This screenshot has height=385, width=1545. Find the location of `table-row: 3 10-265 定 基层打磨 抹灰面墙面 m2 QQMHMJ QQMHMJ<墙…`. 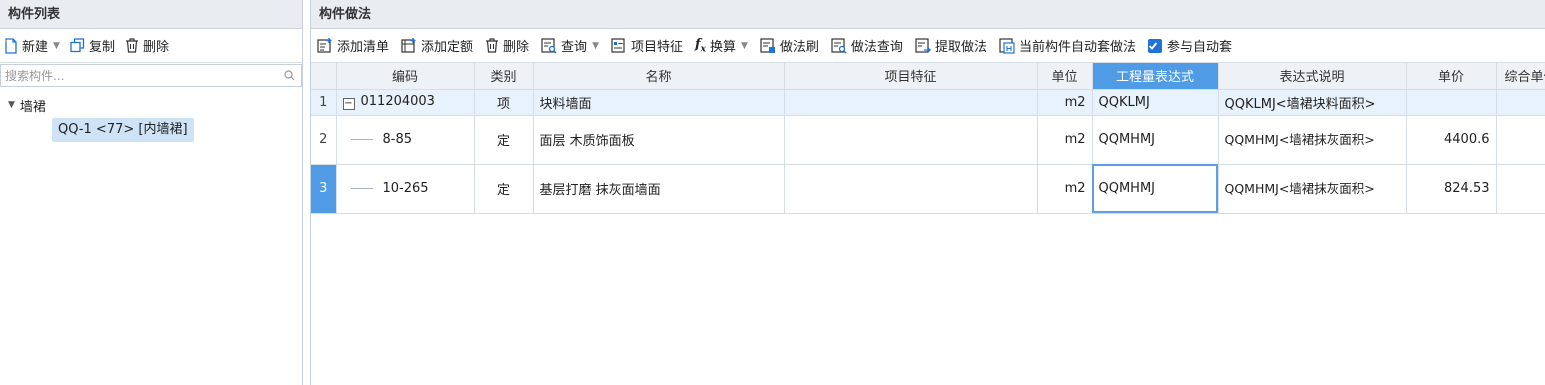

table-row: 3 10-265 定 基层打磨 抹灰面墙面 m2 QQMHMJ QQMHMJ<墙… is located at coordinates (928, 189).